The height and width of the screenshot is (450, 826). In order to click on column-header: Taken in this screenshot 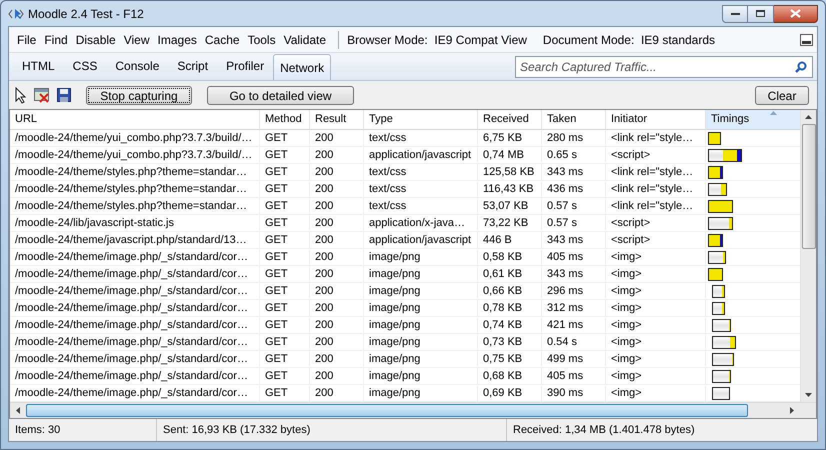, I will do `click(574, 119)`.